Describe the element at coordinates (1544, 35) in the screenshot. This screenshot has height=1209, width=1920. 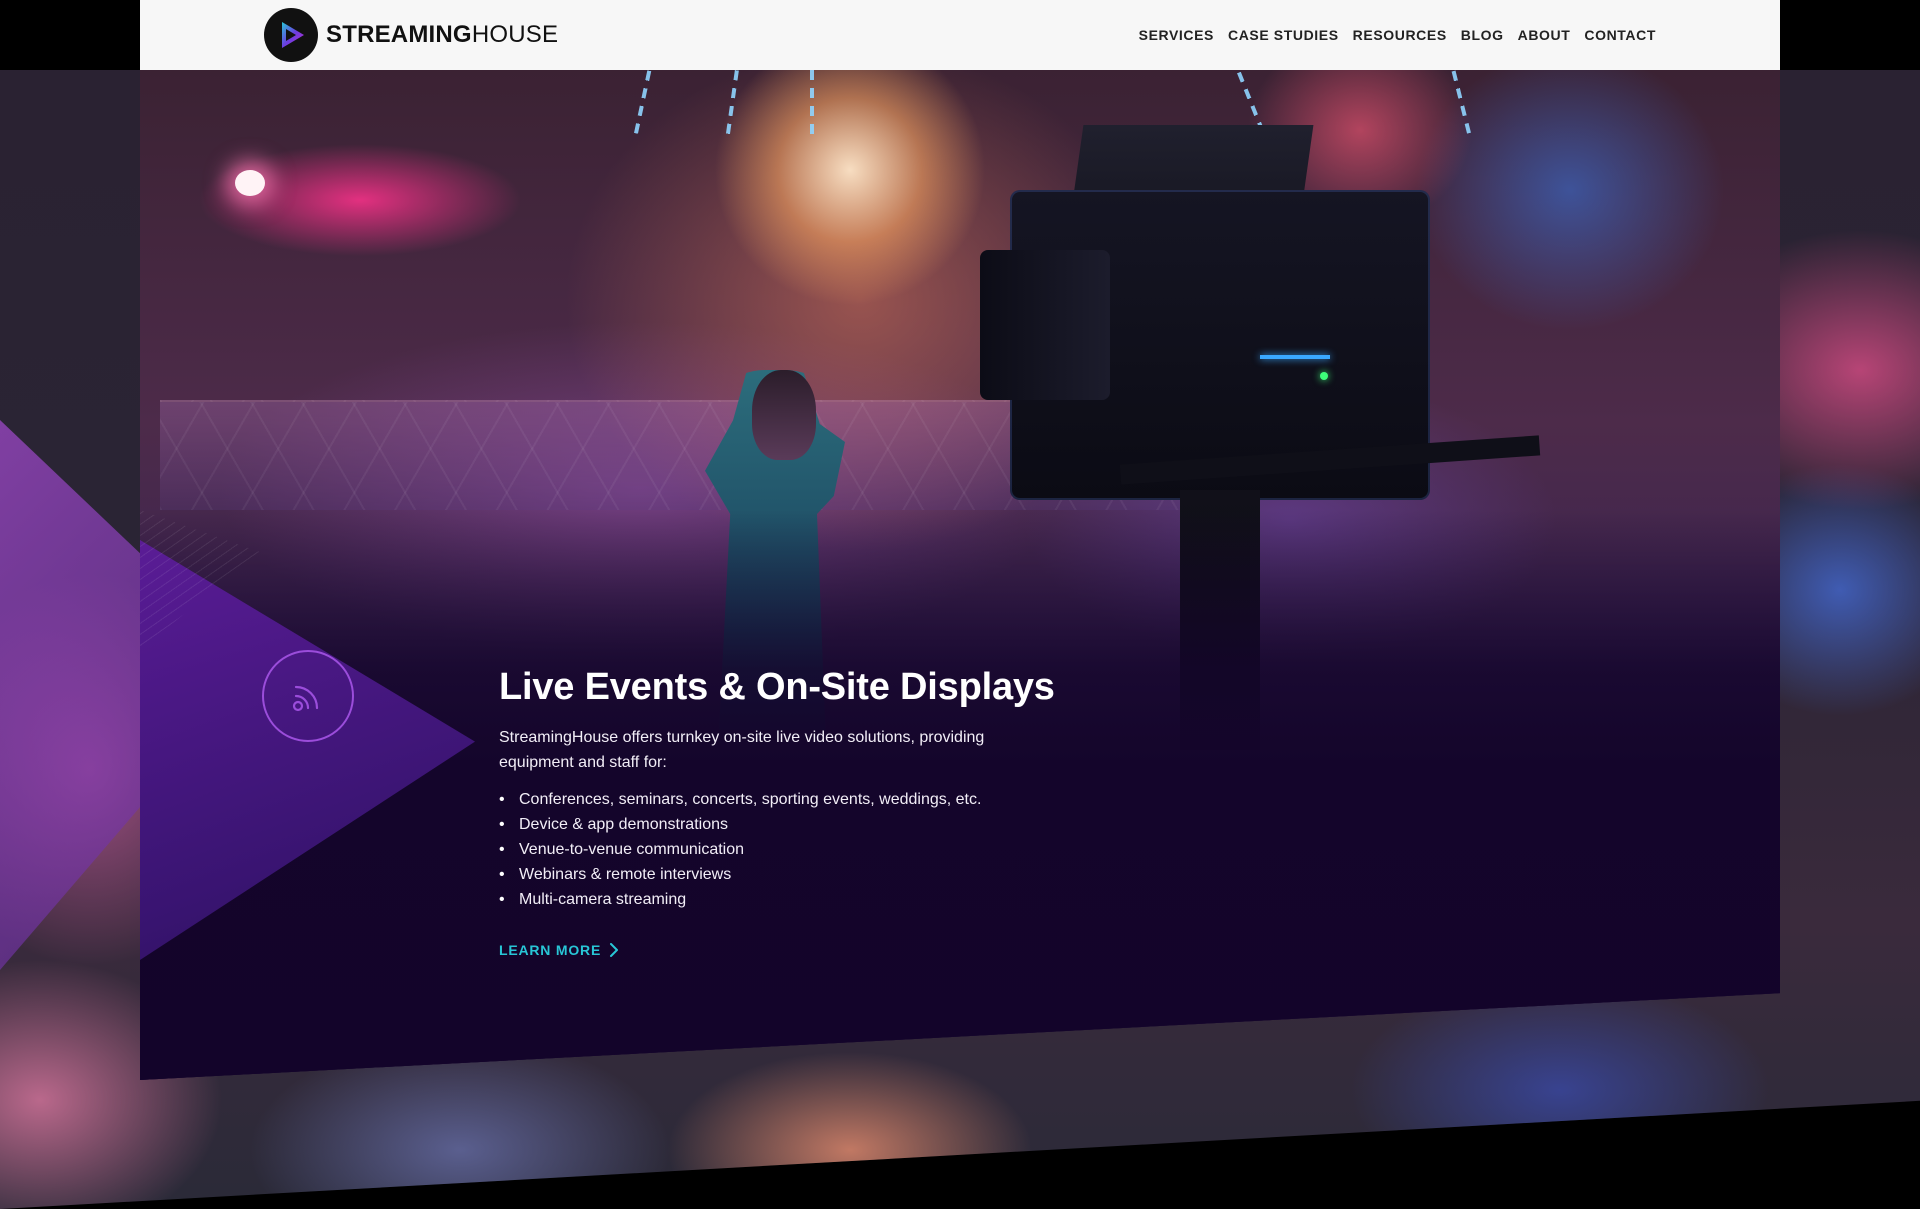
I see `nav-about: ABOUT` at that location.